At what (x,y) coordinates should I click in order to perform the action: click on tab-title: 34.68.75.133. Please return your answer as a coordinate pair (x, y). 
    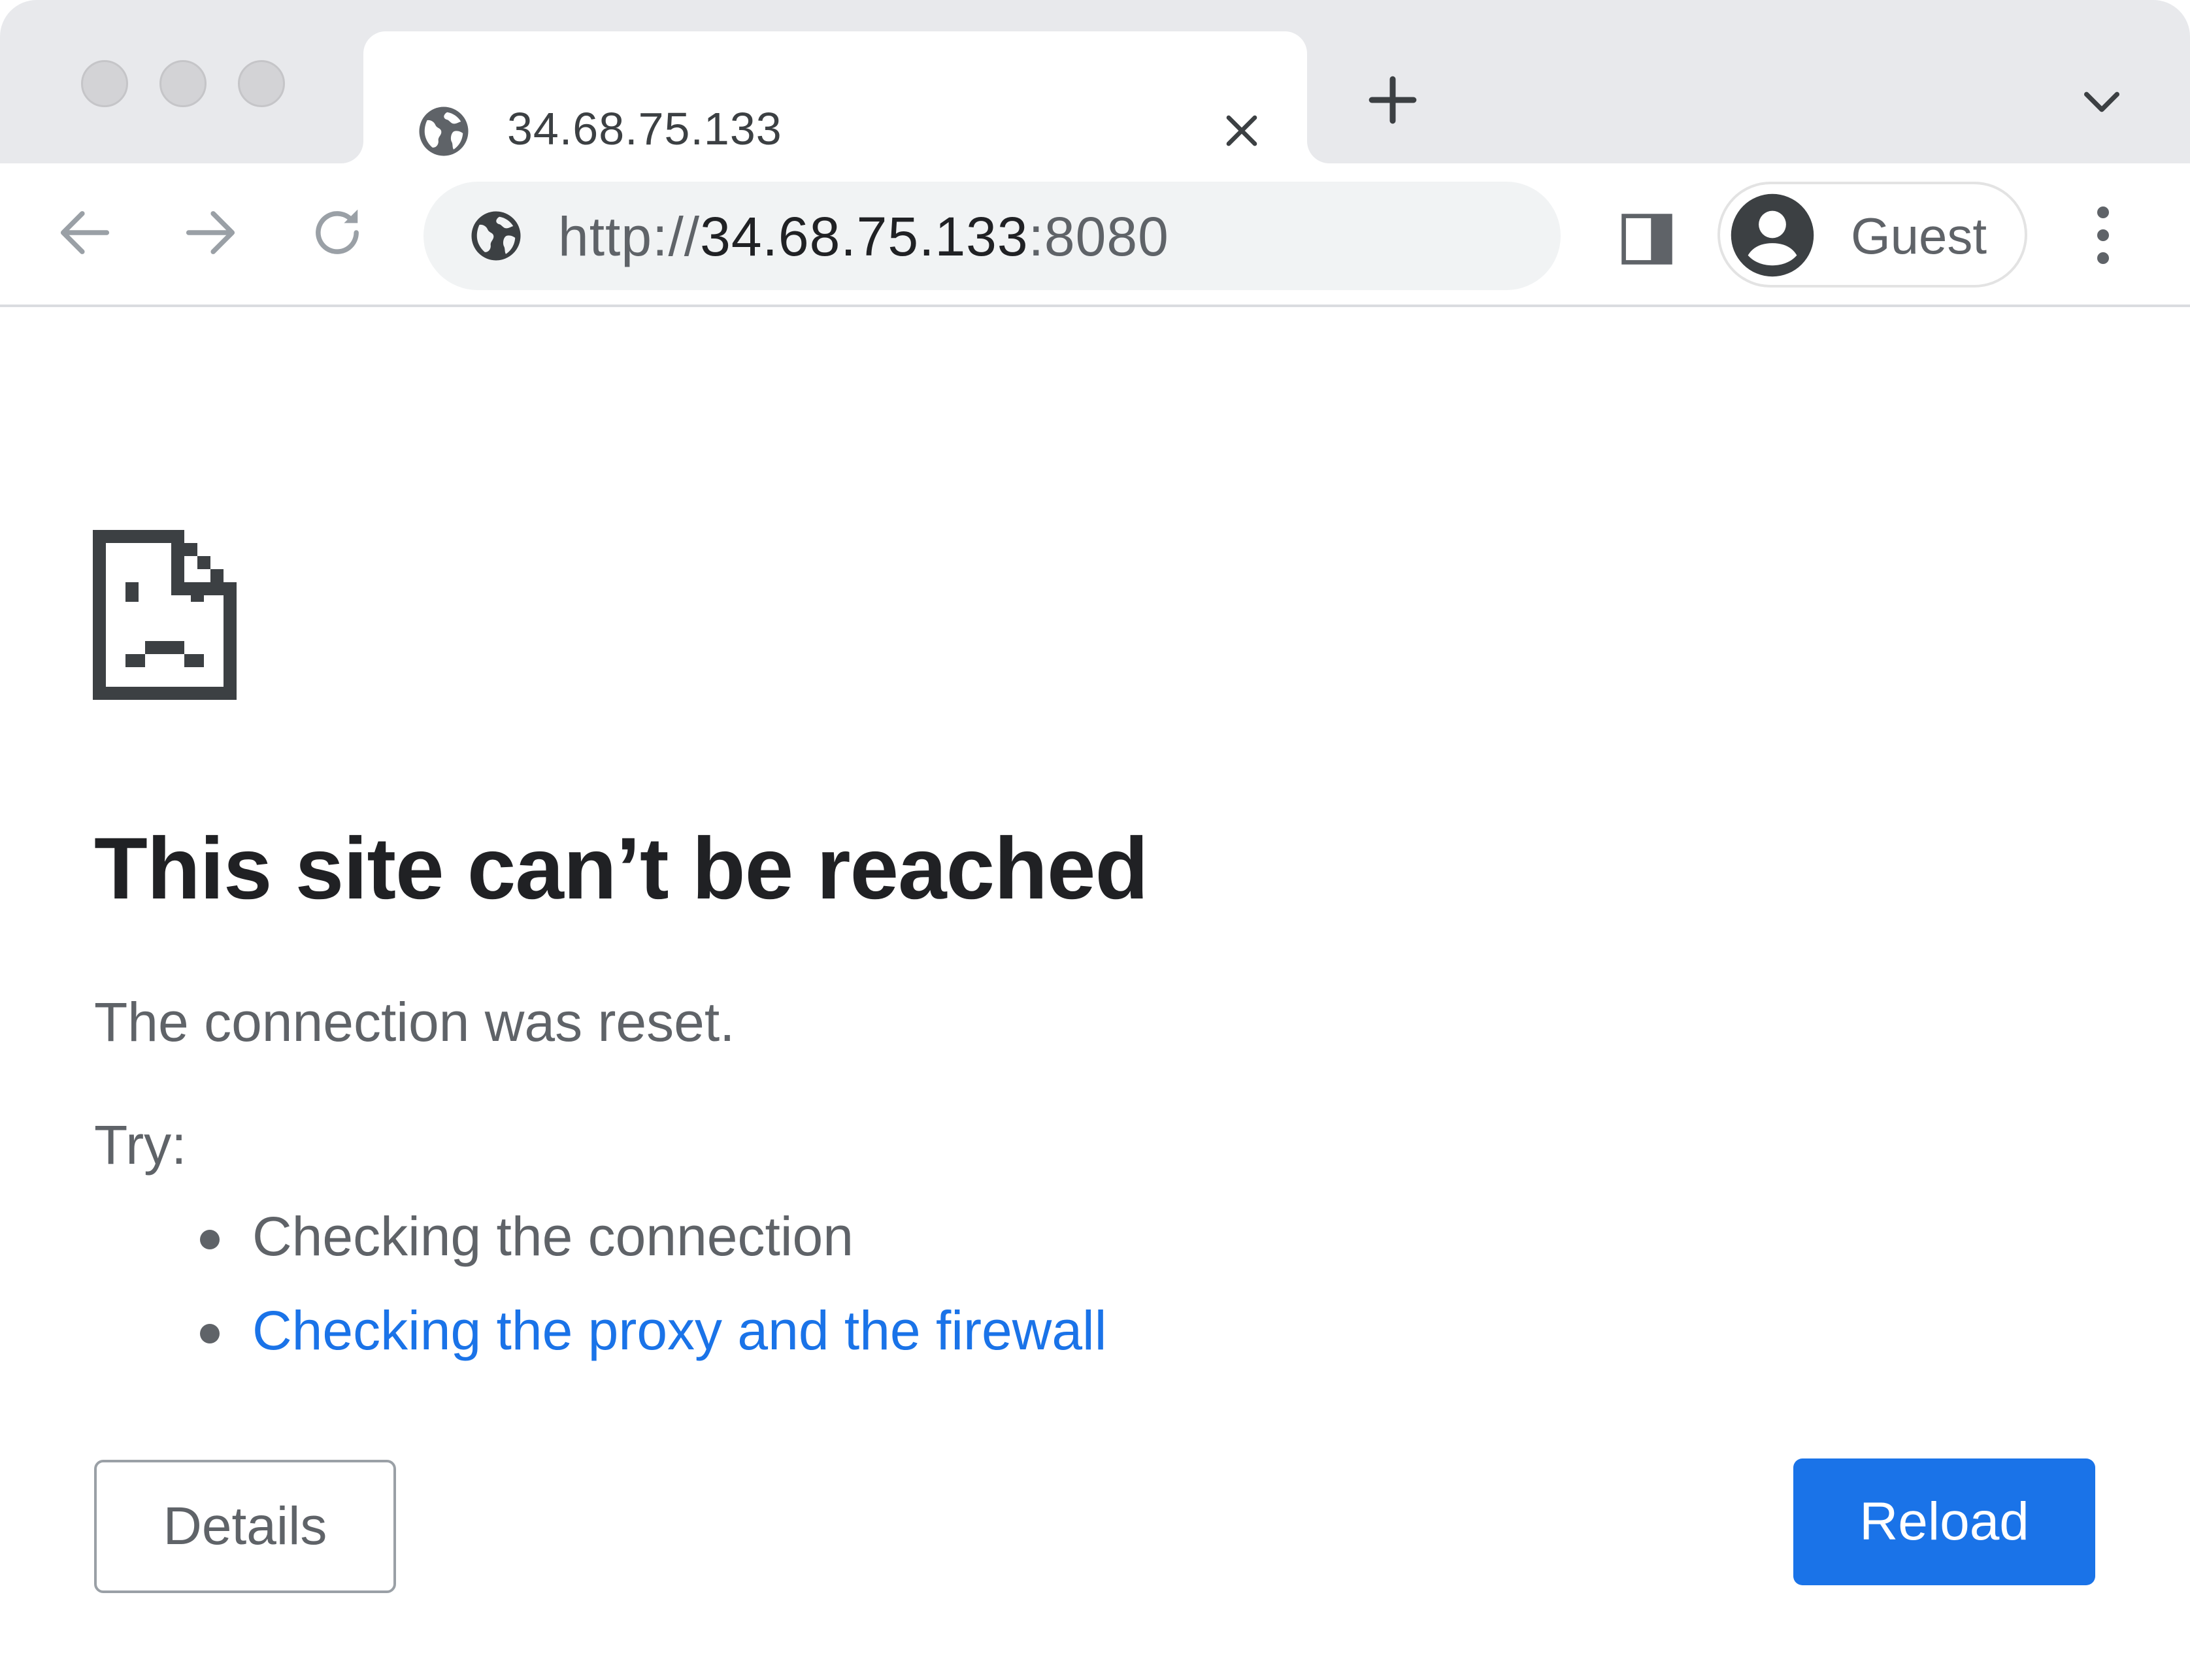
    Looking at the image, I should click on (644, 128).